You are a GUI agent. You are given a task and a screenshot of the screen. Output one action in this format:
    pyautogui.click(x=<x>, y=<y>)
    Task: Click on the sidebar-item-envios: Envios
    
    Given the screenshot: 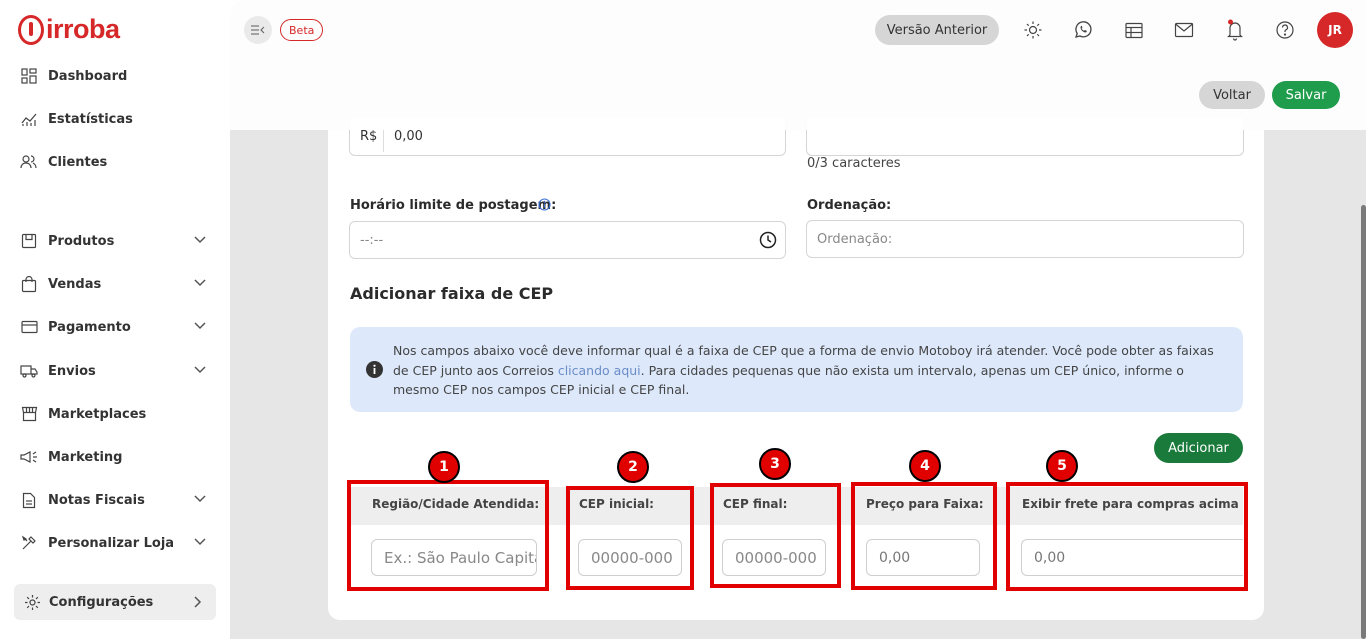 What is the action you would take?
    pyautogui.click(x=115, y=371)
    